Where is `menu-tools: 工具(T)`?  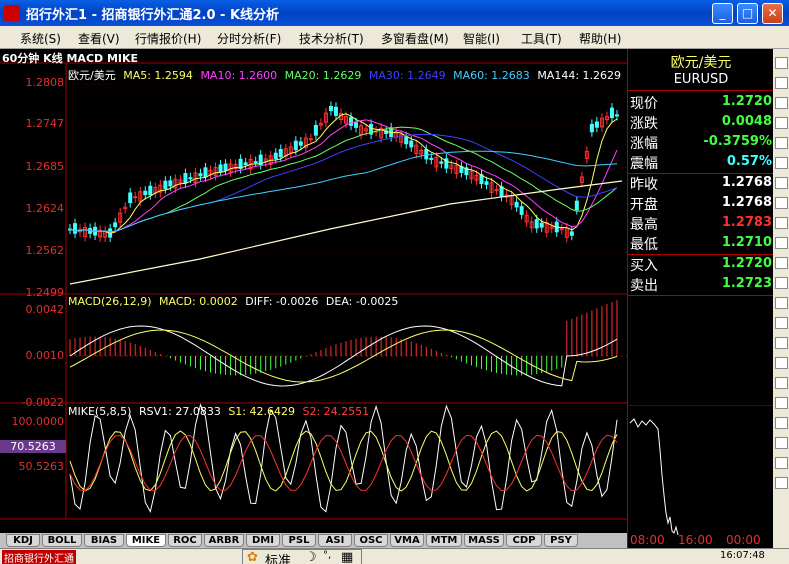 menu-tools: 工具(T) is located at coordinates (541, 38).